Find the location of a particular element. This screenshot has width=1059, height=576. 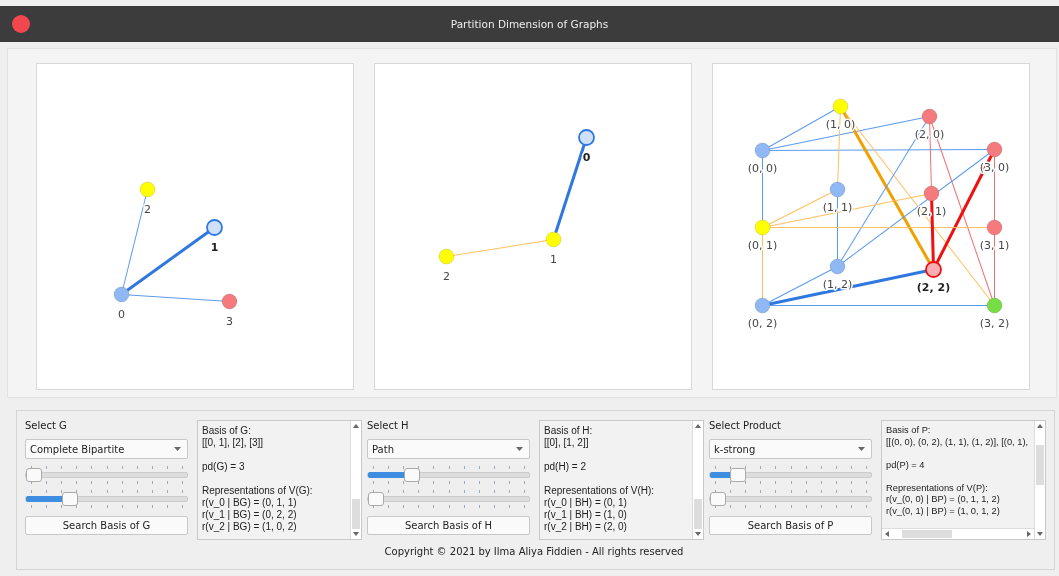

scroll-left-icon is located at coordinates (887, 534).